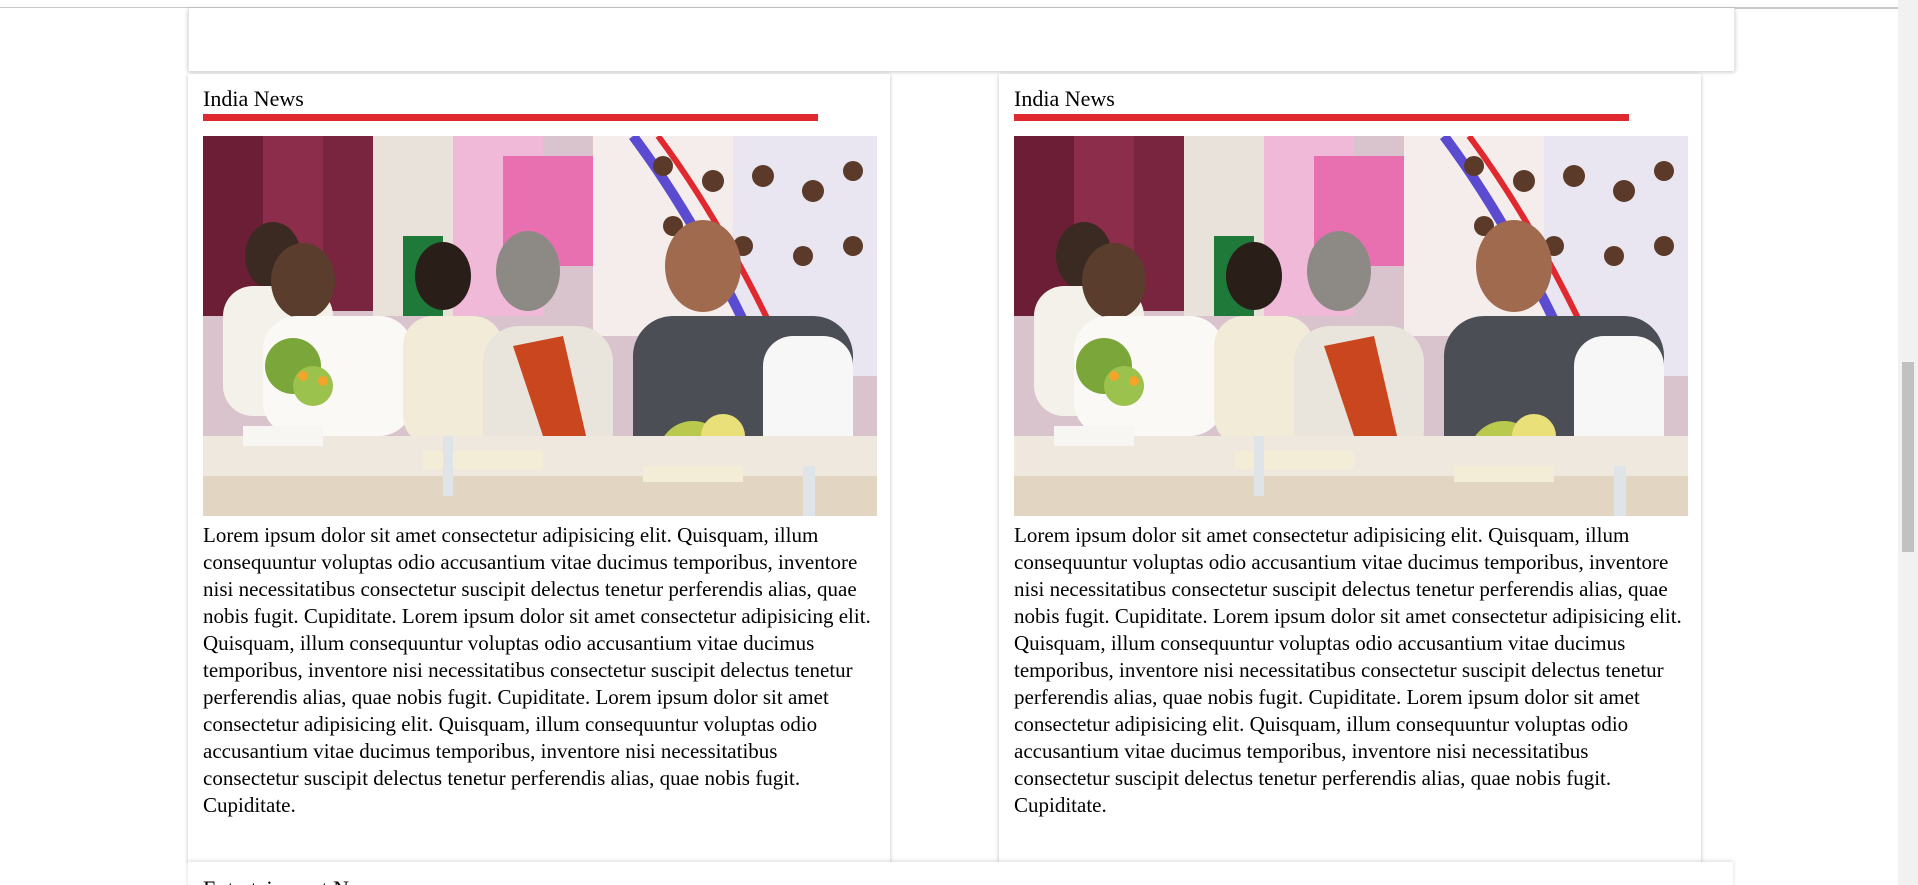 The width and height of the screenshot is (1918, 885). I want to click on previous-section-card, so click(961, 39).